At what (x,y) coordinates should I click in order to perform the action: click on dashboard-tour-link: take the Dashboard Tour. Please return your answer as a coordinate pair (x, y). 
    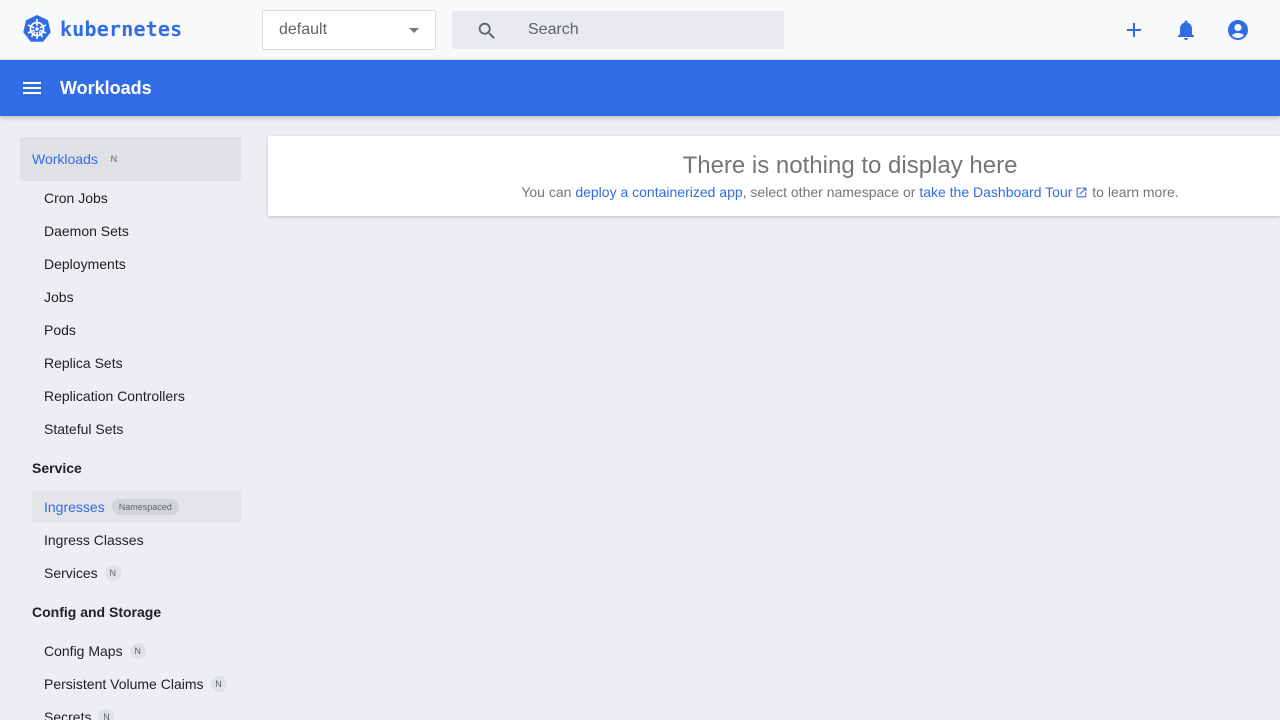
    Looking at the image, I should click on (1003, 192).